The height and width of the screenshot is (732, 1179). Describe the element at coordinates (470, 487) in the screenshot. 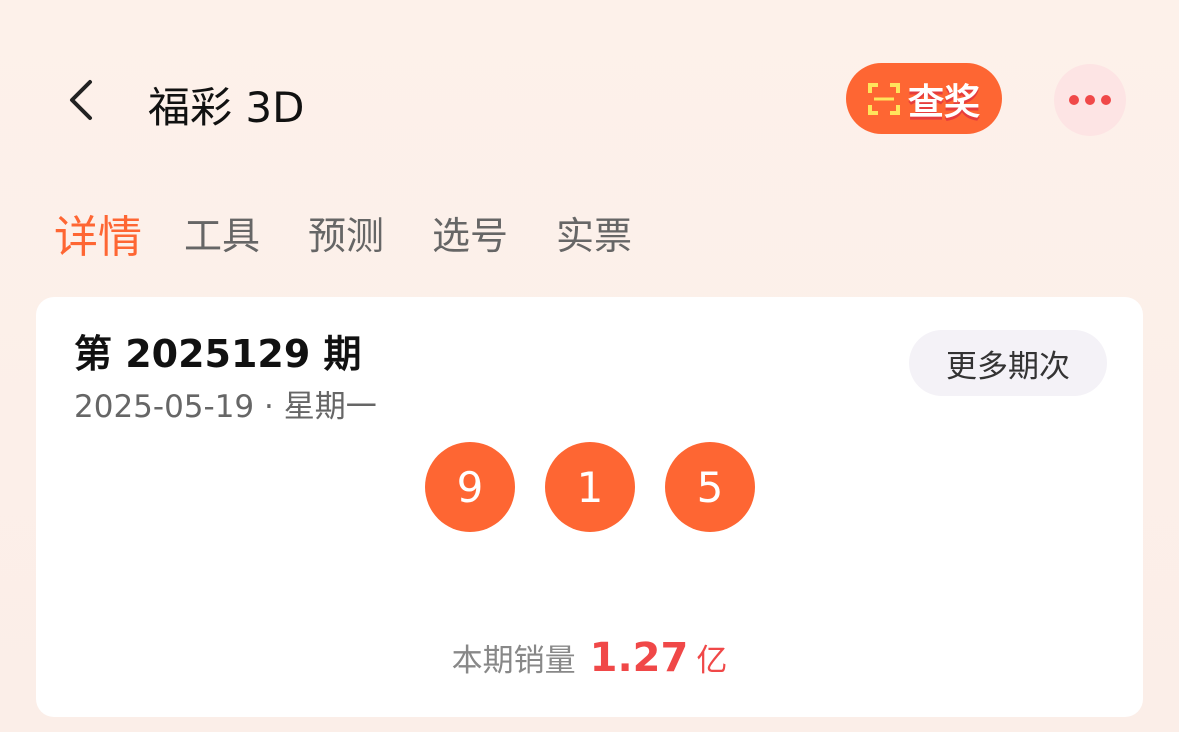

I see `number-ball: 9` at that location.